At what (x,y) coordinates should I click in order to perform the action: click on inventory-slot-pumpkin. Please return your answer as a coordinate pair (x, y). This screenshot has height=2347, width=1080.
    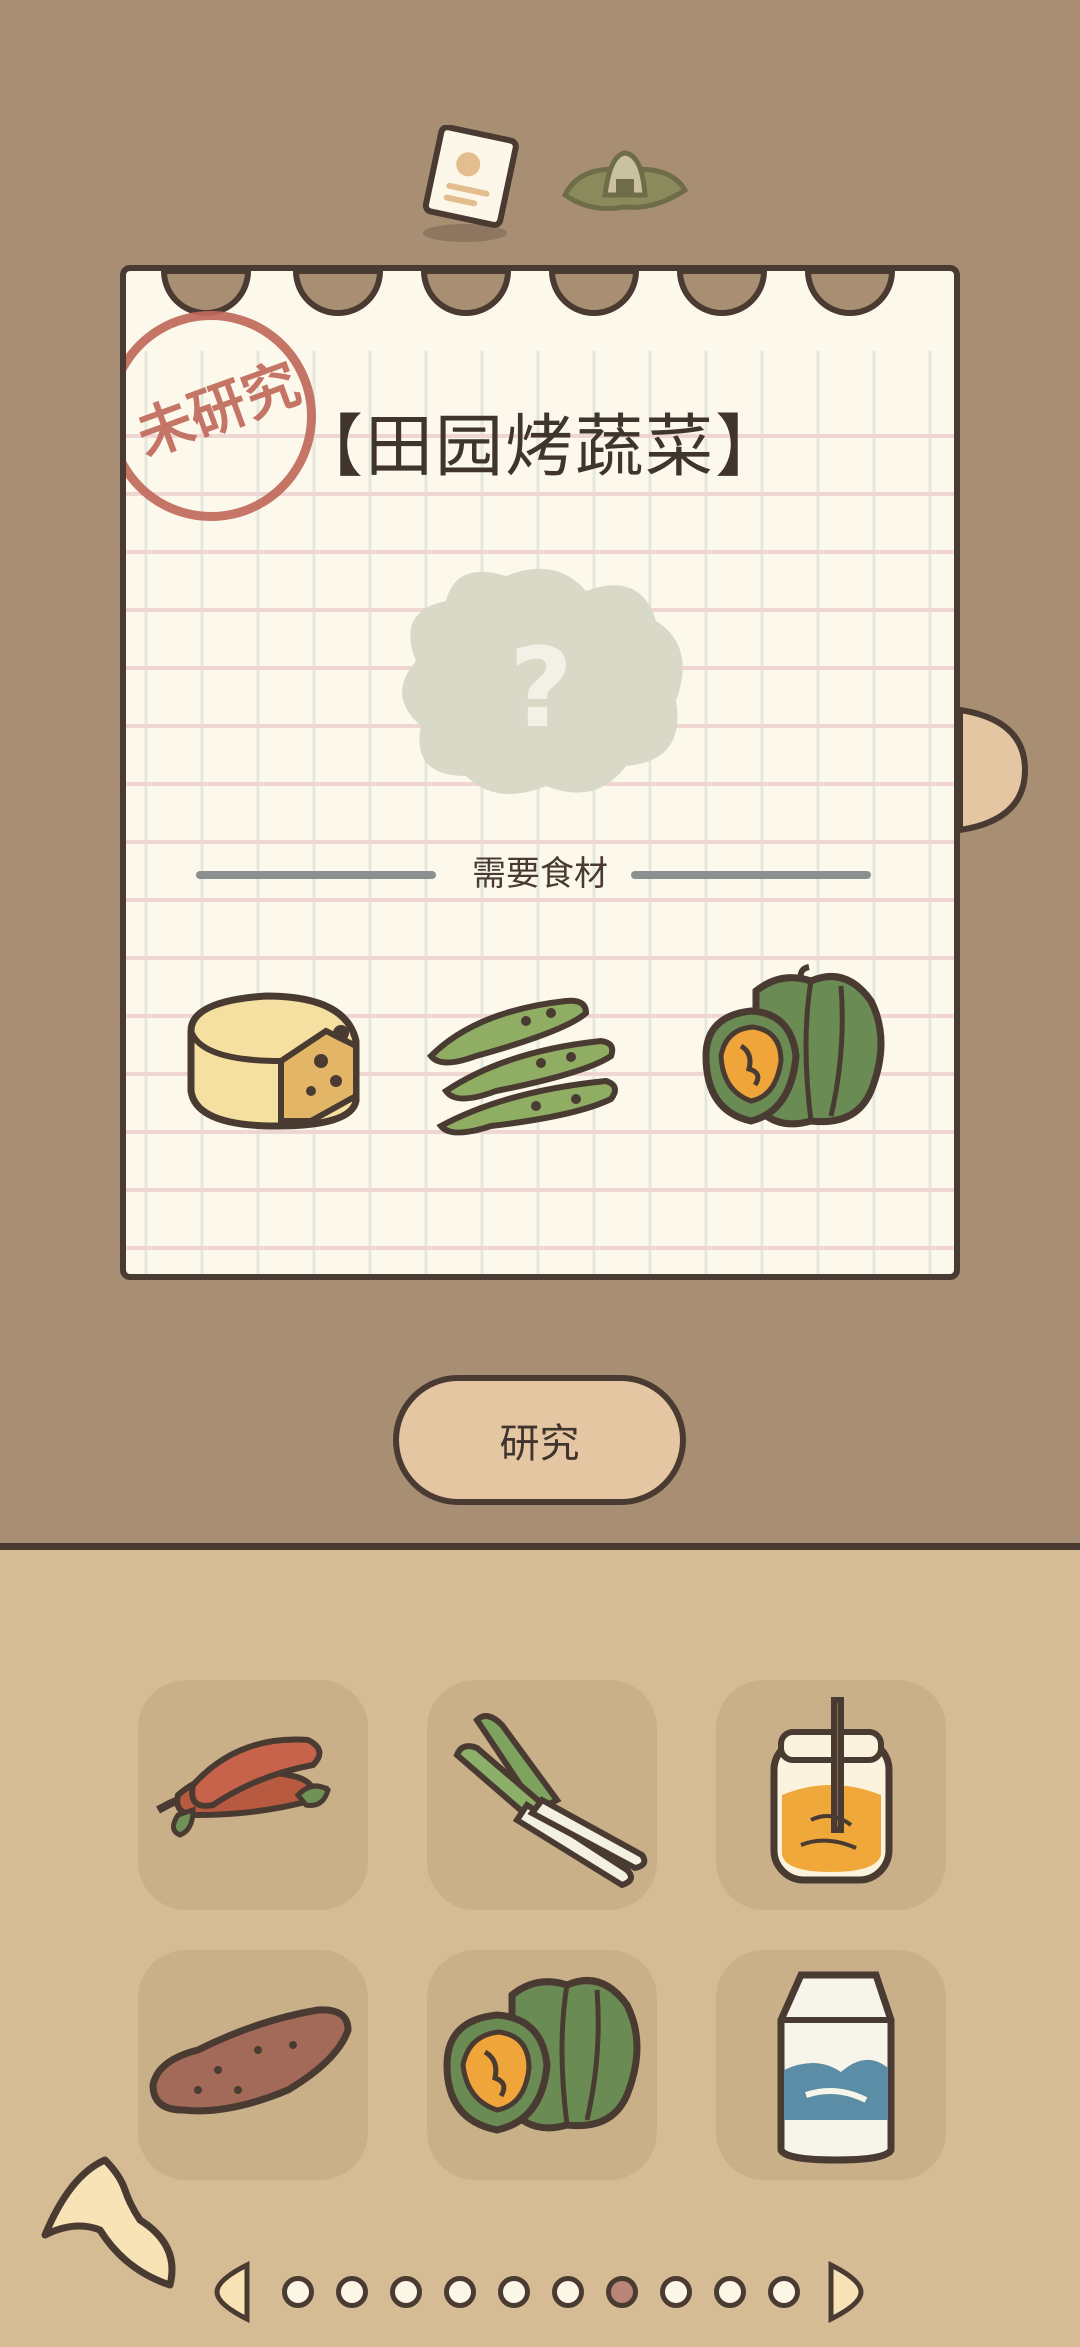
    Looking at the image, I should click on (542, 2065).